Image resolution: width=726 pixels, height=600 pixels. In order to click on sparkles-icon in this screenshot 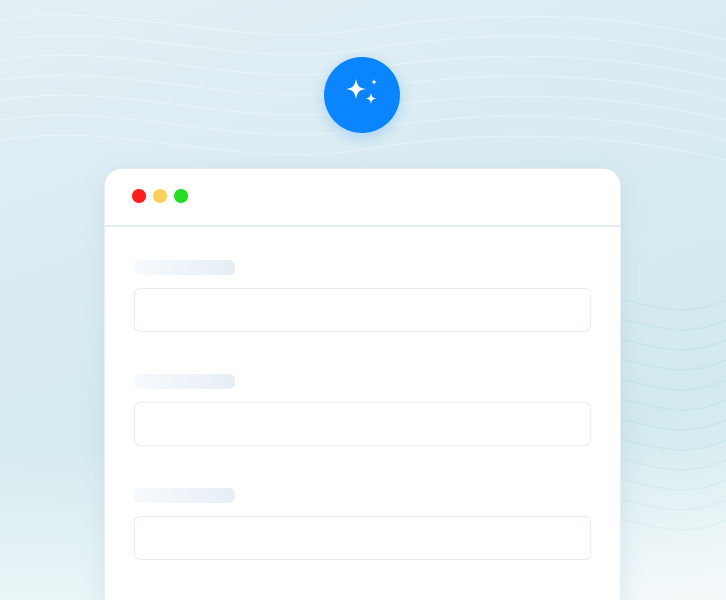, I will do `click(361, 91)`.